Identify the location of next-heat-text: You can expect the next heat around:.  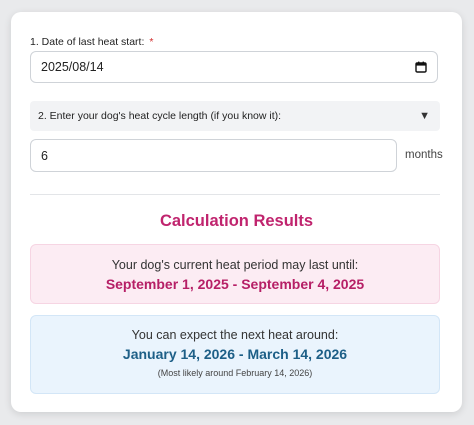
(235, 335).